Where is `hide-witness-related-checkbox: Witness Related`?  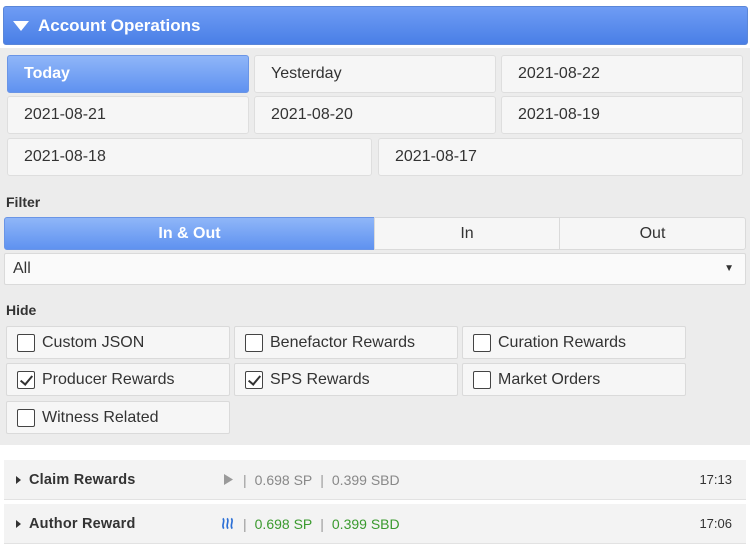
hide-witness-related-checkbox: Witness Related is located at coordinates (118, 417).